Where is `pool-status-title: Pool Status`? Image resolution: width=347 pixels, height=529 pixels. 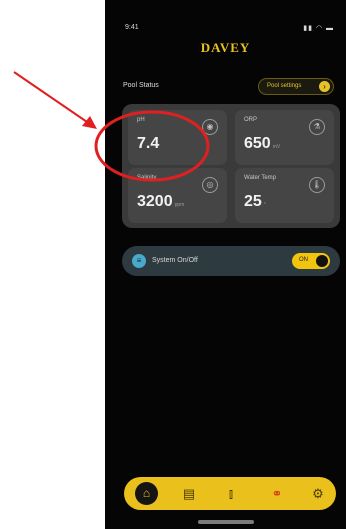 pool-status-title: Pool Status is located at coordinates (141, 85).